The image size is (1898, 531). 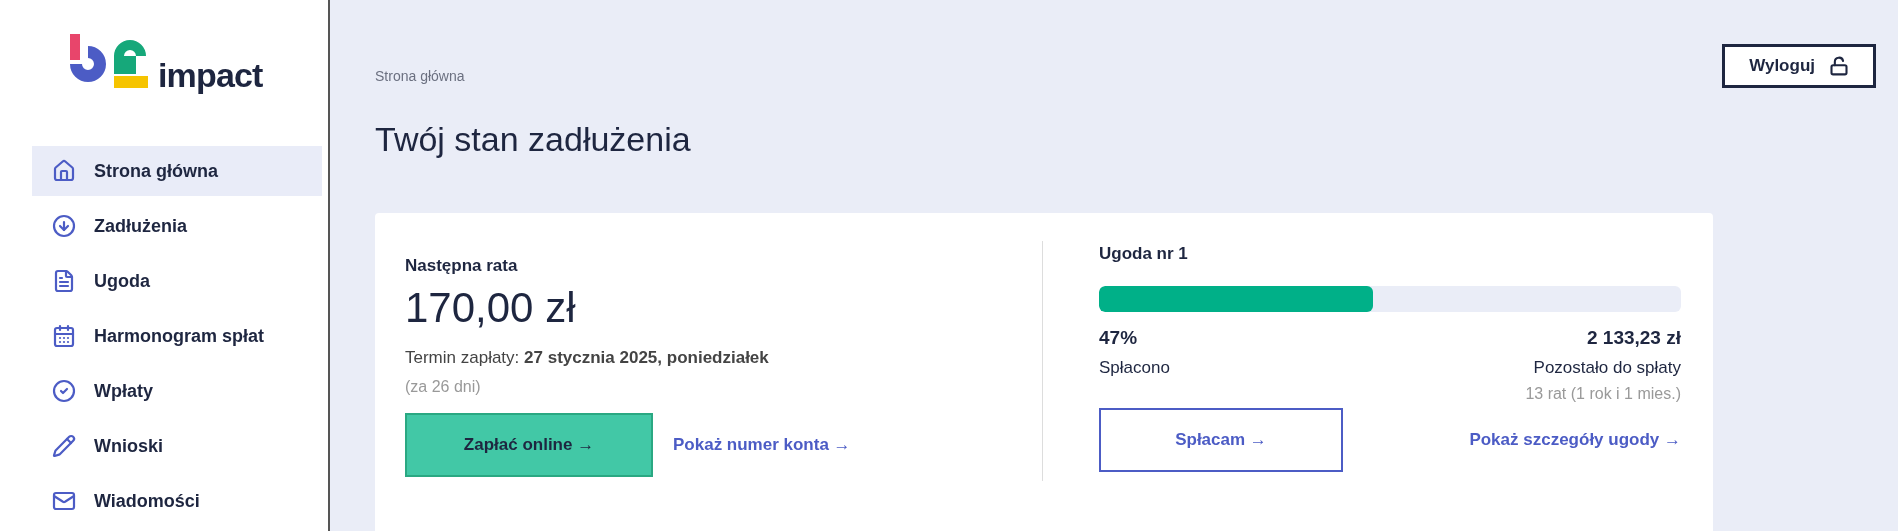 I want to click on sidebar-item: Strona główna, so click(x=177, y=171).